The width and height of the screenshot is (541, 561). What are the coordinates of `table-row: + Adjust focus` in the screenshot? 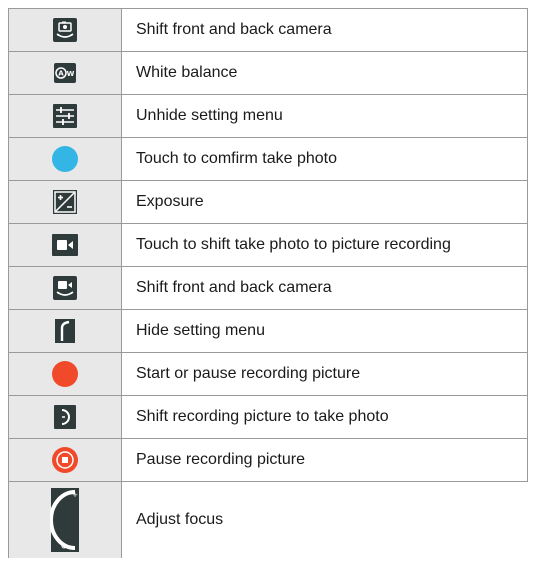 It's located at (268, 519).